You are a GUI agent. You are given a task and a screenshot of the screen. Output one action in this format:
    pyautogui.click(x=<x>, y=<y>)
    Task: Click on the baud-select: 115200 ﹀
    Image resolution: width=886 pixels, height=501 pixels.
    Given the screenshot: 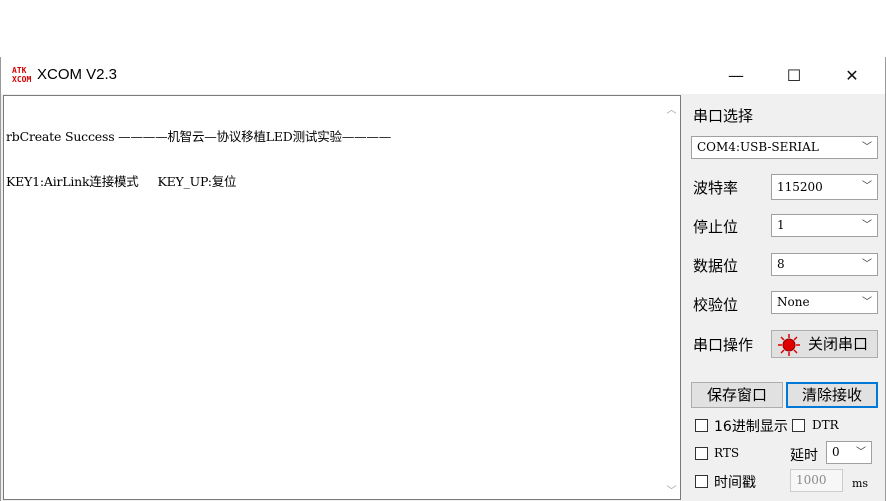 What is the action you would take?
    pyautogui.click(x=824, y=187)
    